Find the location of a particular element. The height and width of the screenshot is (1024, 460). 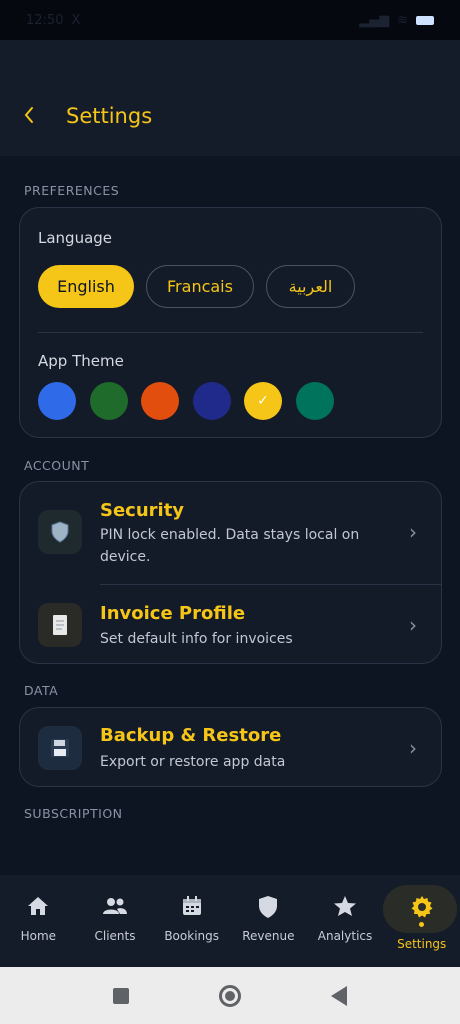

nav-label-bookings: Bookings is located at coordinates (192, 936).